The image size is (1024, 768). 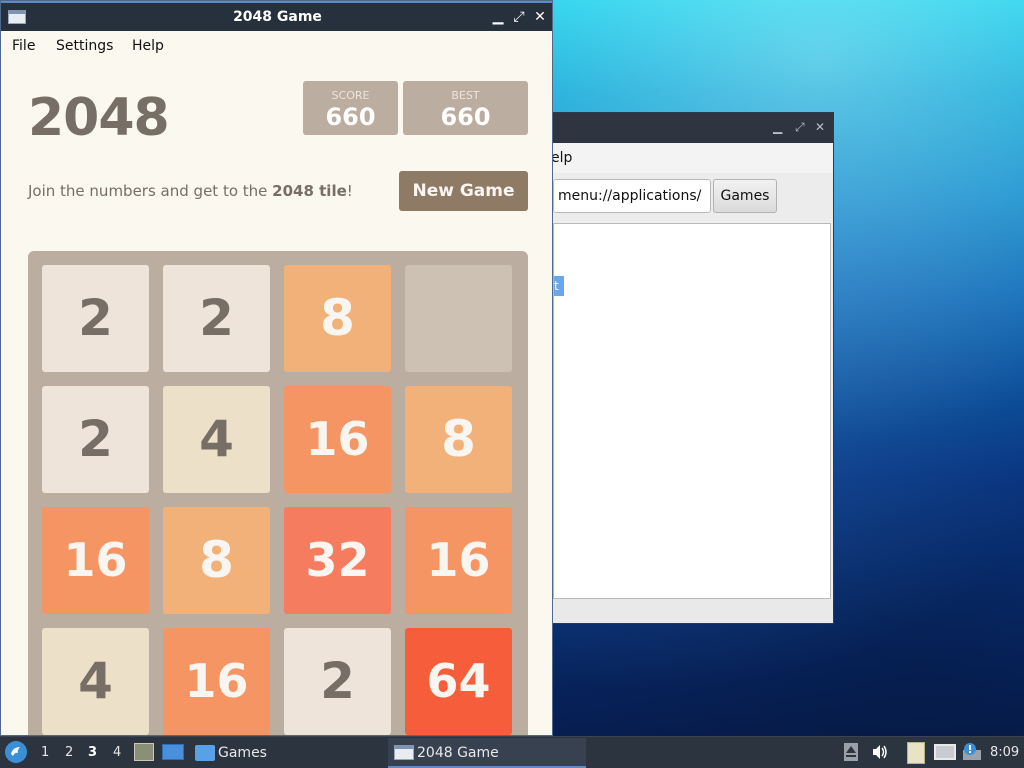 I want to click on show-desktop-icon, so click(x=173, y=752).